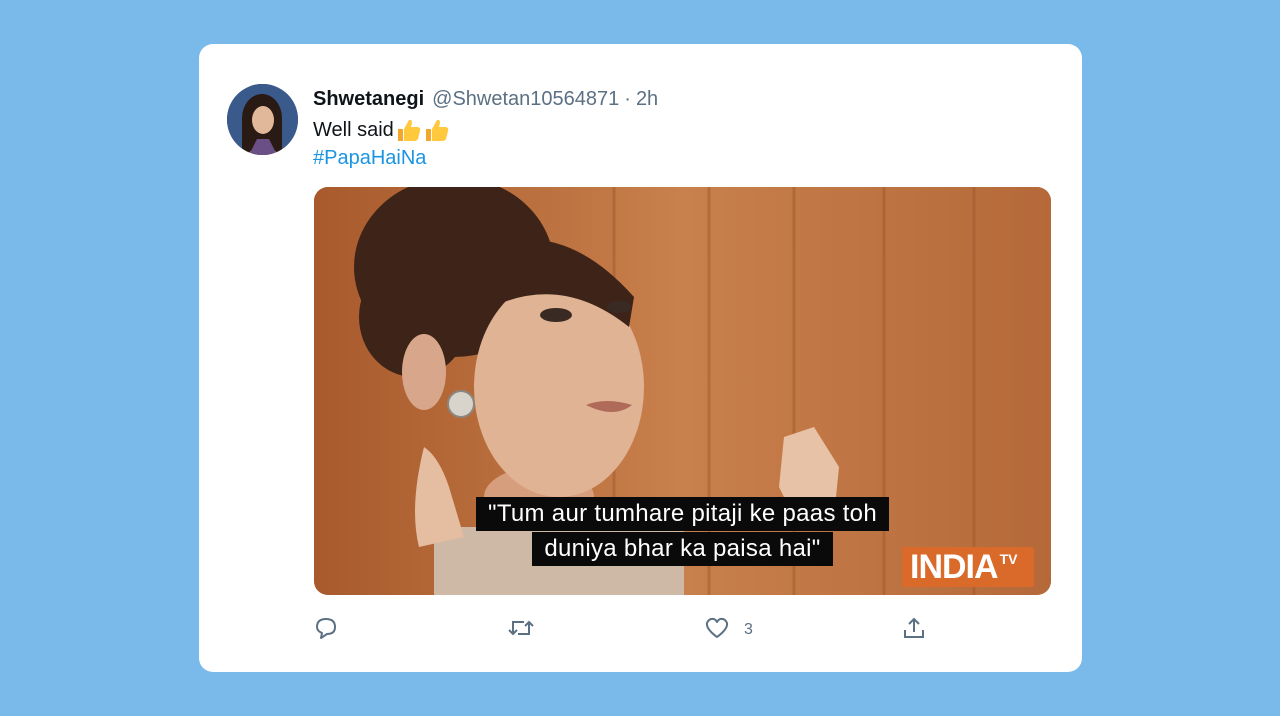 This screenshot has height=716, width=1280. I want to click on tweet-text: Well said, so click(381, 130).